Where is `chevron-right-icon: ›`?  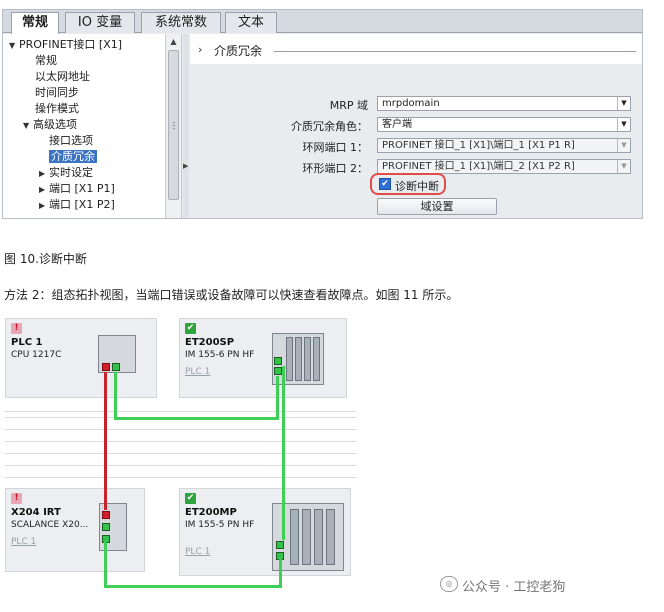 chevron-right-icon: › is located at coordinates (200, 49).